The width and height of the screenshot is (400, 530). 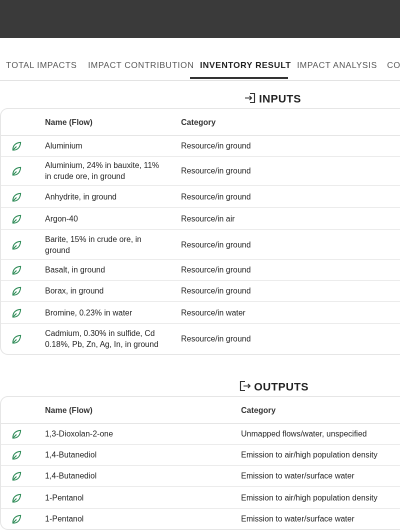 What do you see at coordinates (64, 146) in the screenshot?
I see `flow-name: Aluminium` at bounding box center [64, 146].